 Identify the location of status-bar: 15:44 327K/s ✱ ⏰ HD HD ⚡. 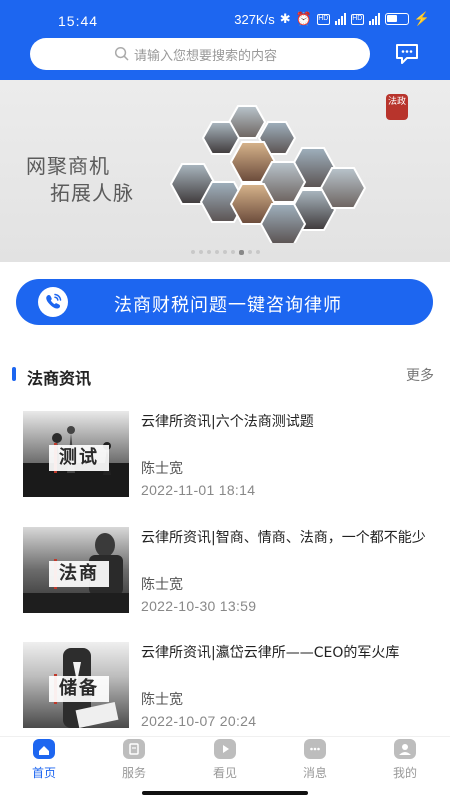
(225, 18).